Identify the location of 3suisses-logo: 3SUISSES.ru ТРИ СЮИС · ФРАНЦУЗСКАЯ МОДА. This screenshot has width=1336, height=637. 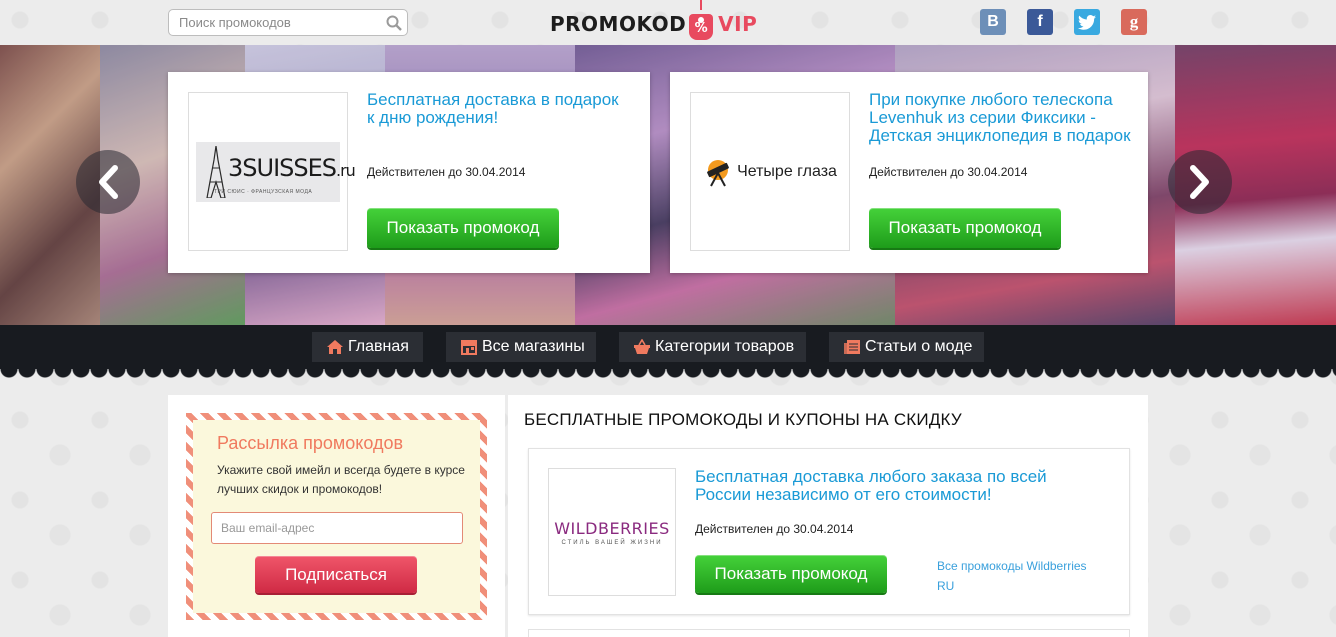
(276, 171).